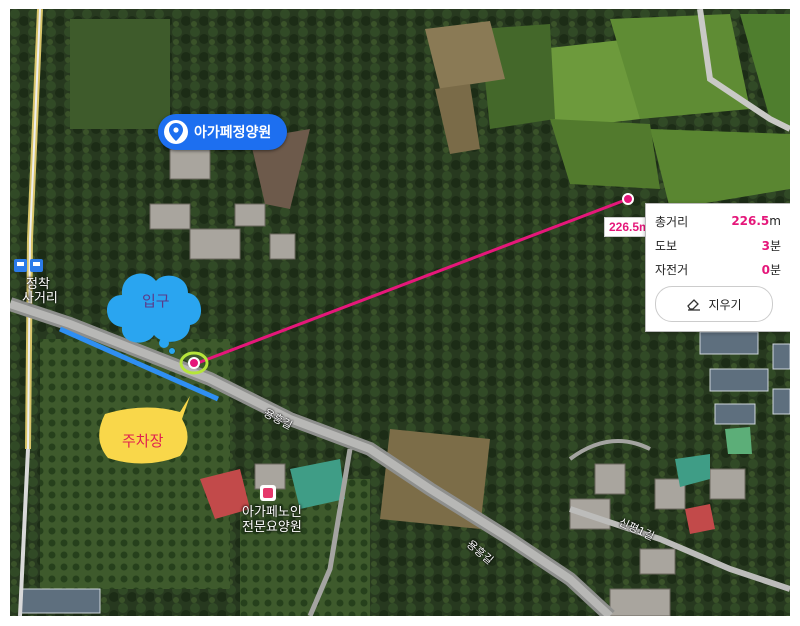 This screenshot has width=800, height=626. What do you see at coordinates (666, 245) in the screenshot?
I see `walk-time-label: 도보` at bounding box center [666, 245].